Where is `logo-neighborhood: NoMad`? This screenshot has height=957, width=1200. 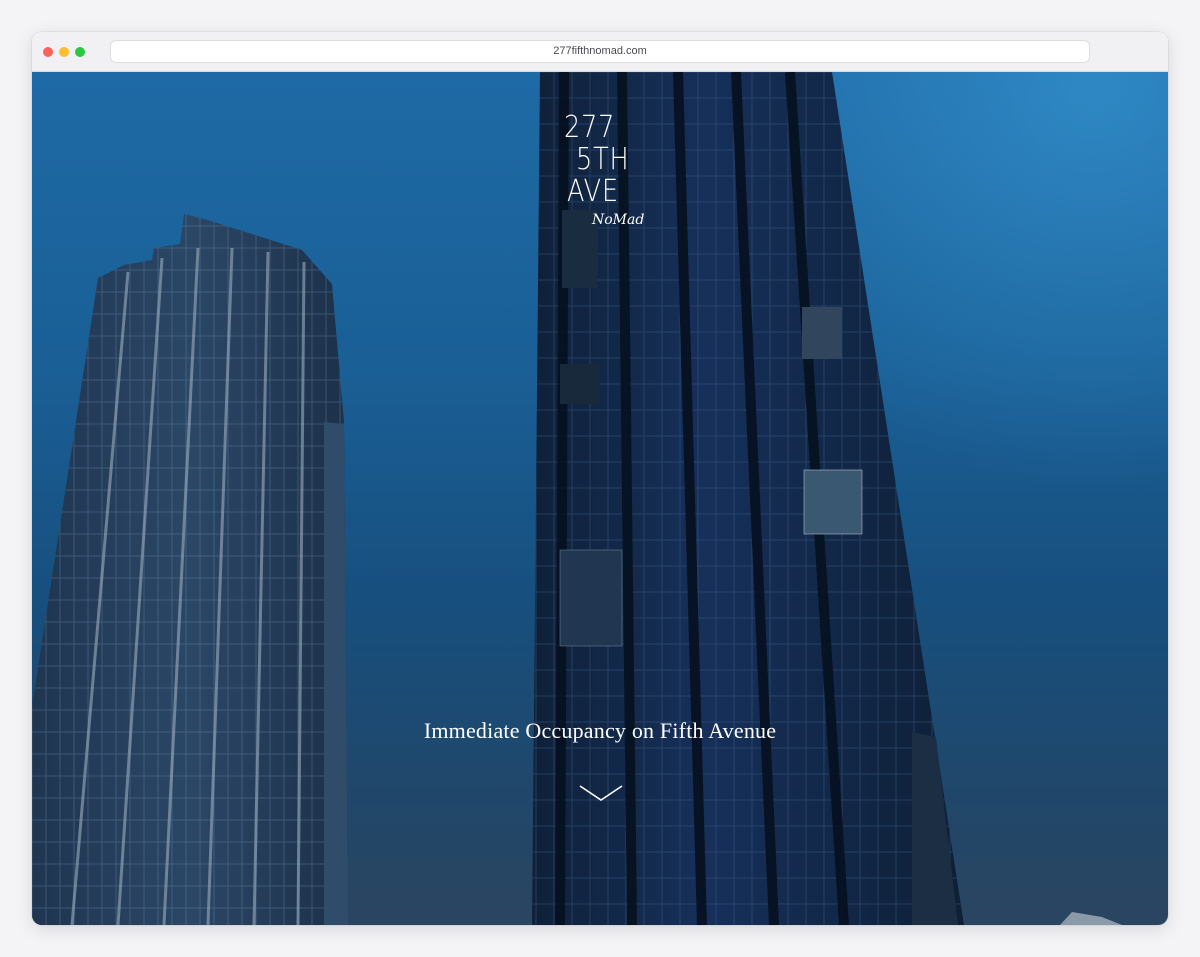
logo-neighborhood: NoMad is located at coordinates (618, 220).